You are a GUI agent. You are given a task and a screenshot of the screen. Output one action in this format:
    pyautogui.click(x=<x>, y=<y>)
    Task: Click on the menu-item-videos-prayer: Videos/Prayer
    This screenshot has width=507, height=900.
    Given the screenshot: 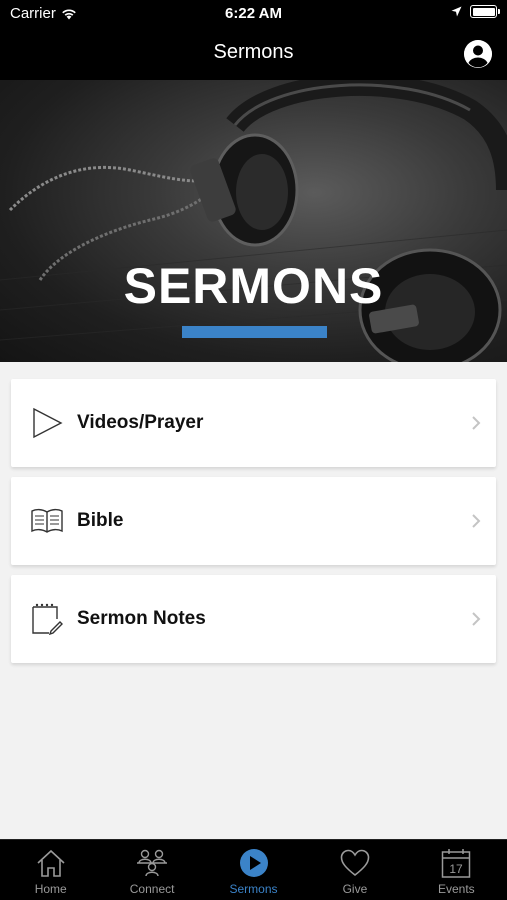 What is the action you would take?
    pyautogui.click(x=253, y=423)
    